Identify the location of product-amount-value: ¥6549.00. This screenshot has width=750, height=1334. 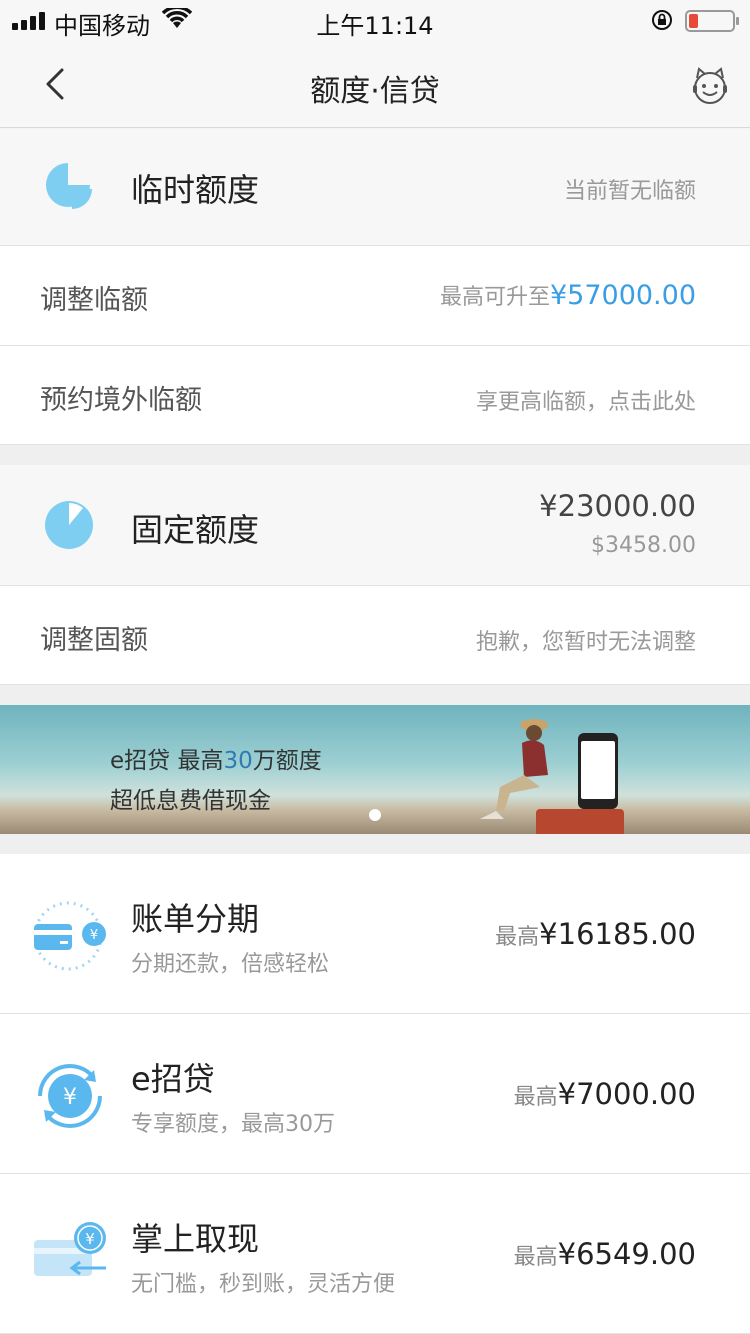
(626, 1254).